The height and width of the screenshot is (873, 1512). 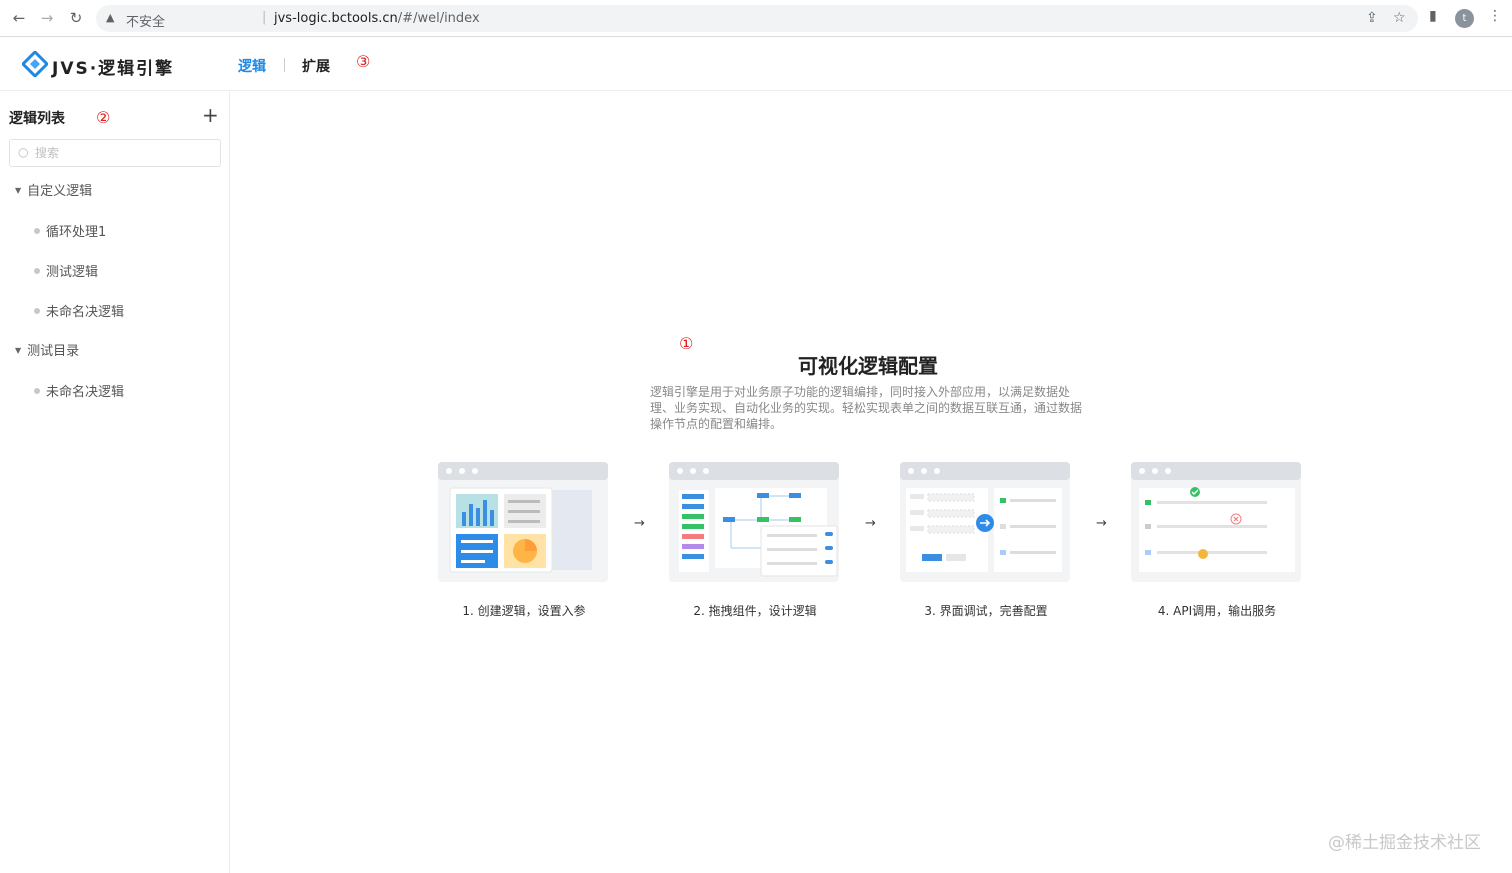 I want to click on watermark: @稀土掘金技术社区, so click(x=1404, y=843).